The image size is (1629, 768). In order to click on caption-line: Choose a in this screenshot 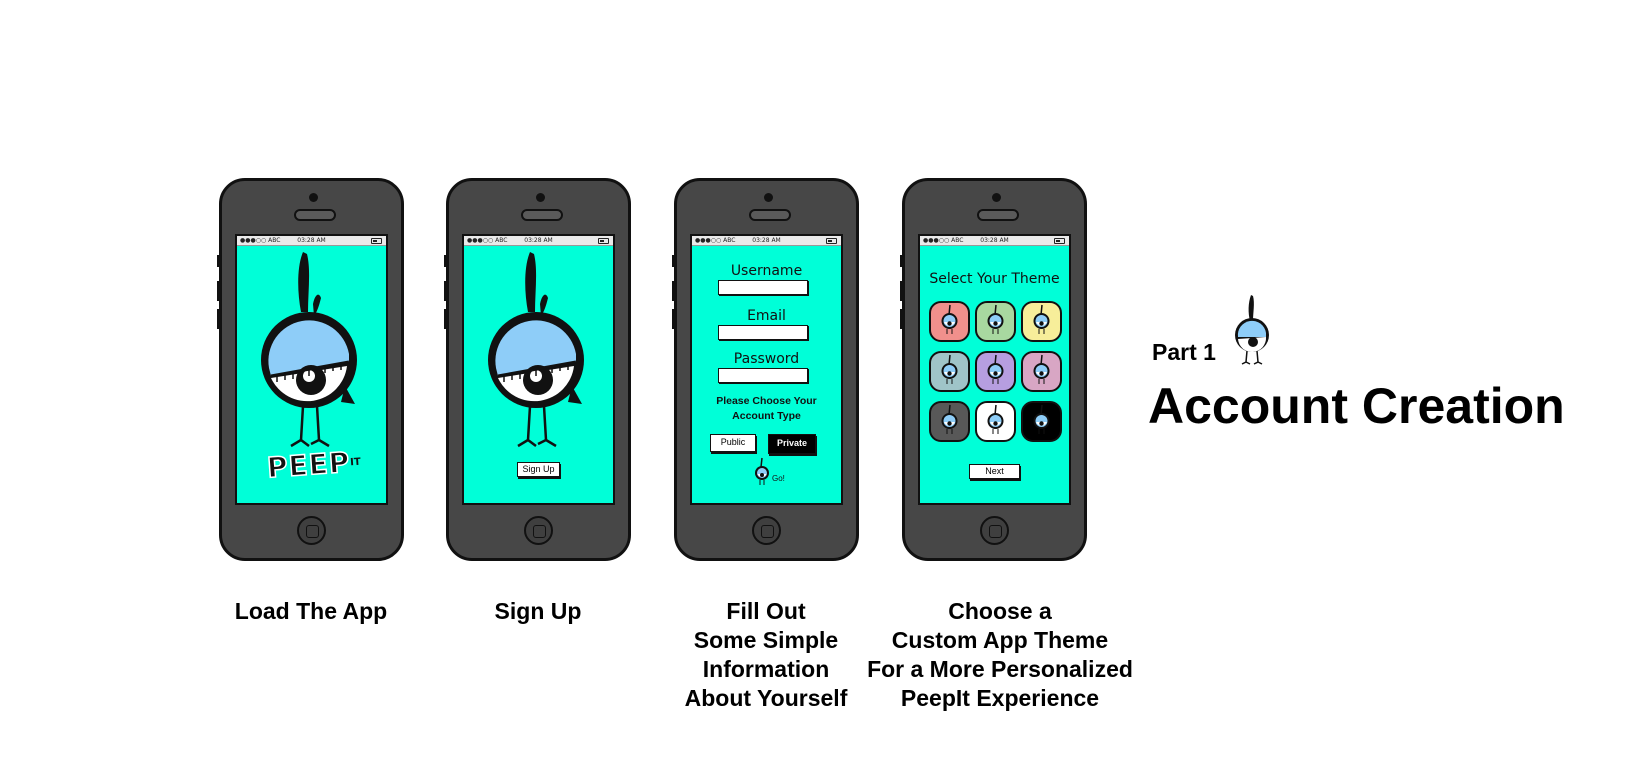, I will do `click(1000, 611)`.